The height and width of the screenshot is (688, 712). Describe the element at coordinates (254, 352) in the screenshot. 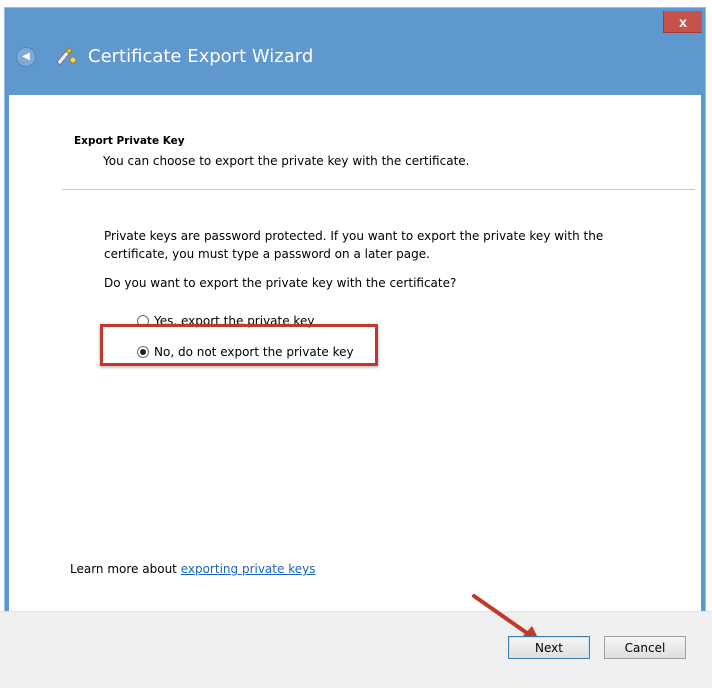

I see `radio-label-no: No, do not export the private key` at that location.